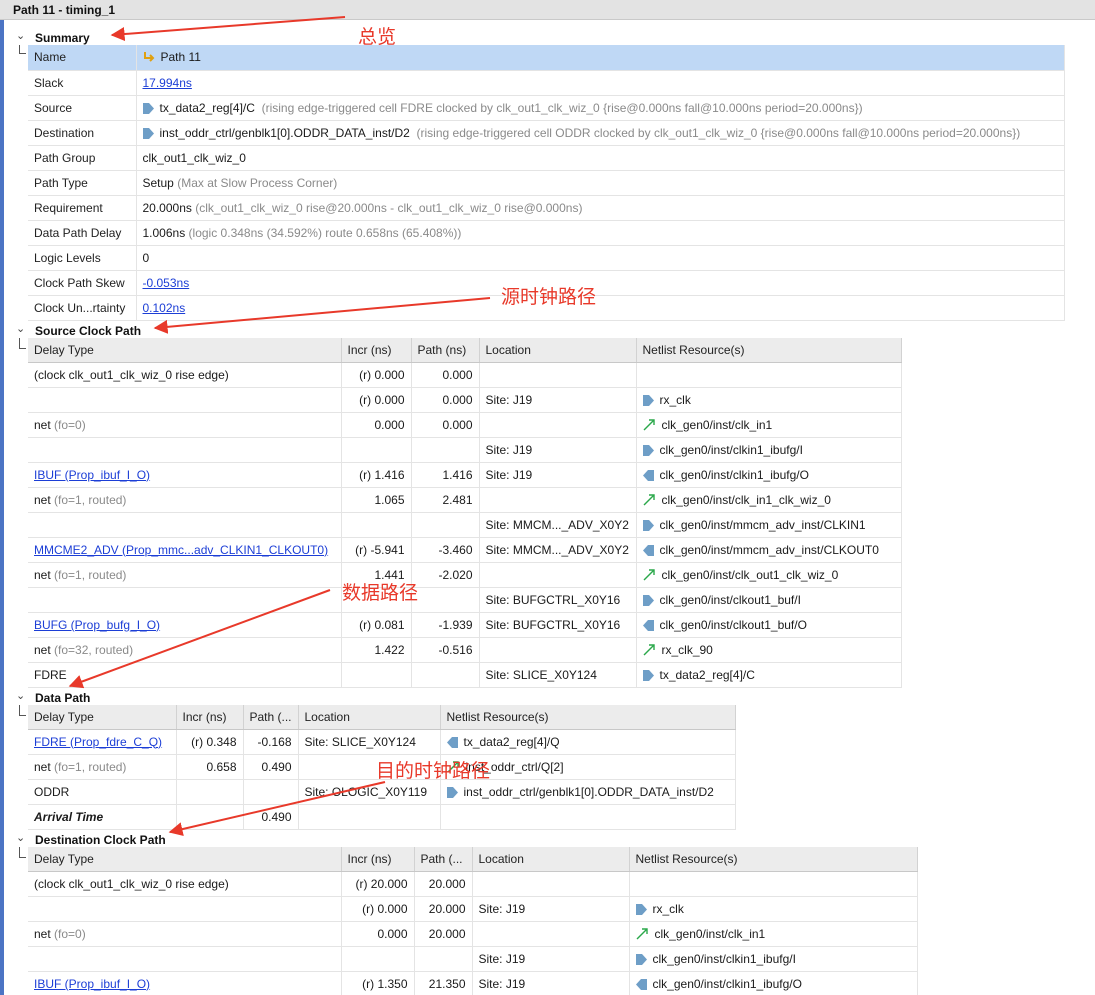 The height and width of the screenshot is (995, 1095). What do you see at coordinates (22, 852) in the screenshot?
I see `tree-bracket` at bounding box center [22, 852].